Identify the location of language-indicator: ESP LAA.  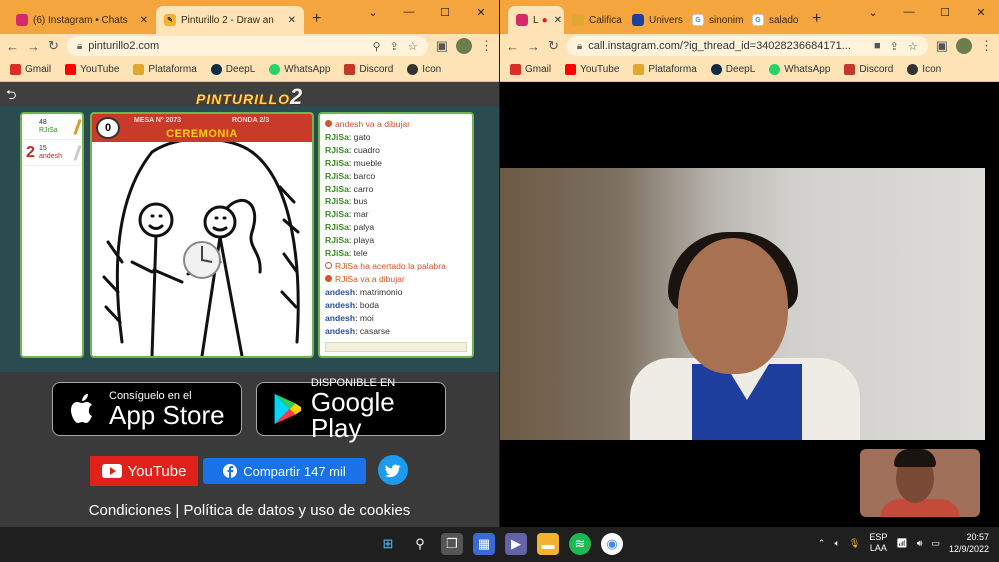
(878, 543).